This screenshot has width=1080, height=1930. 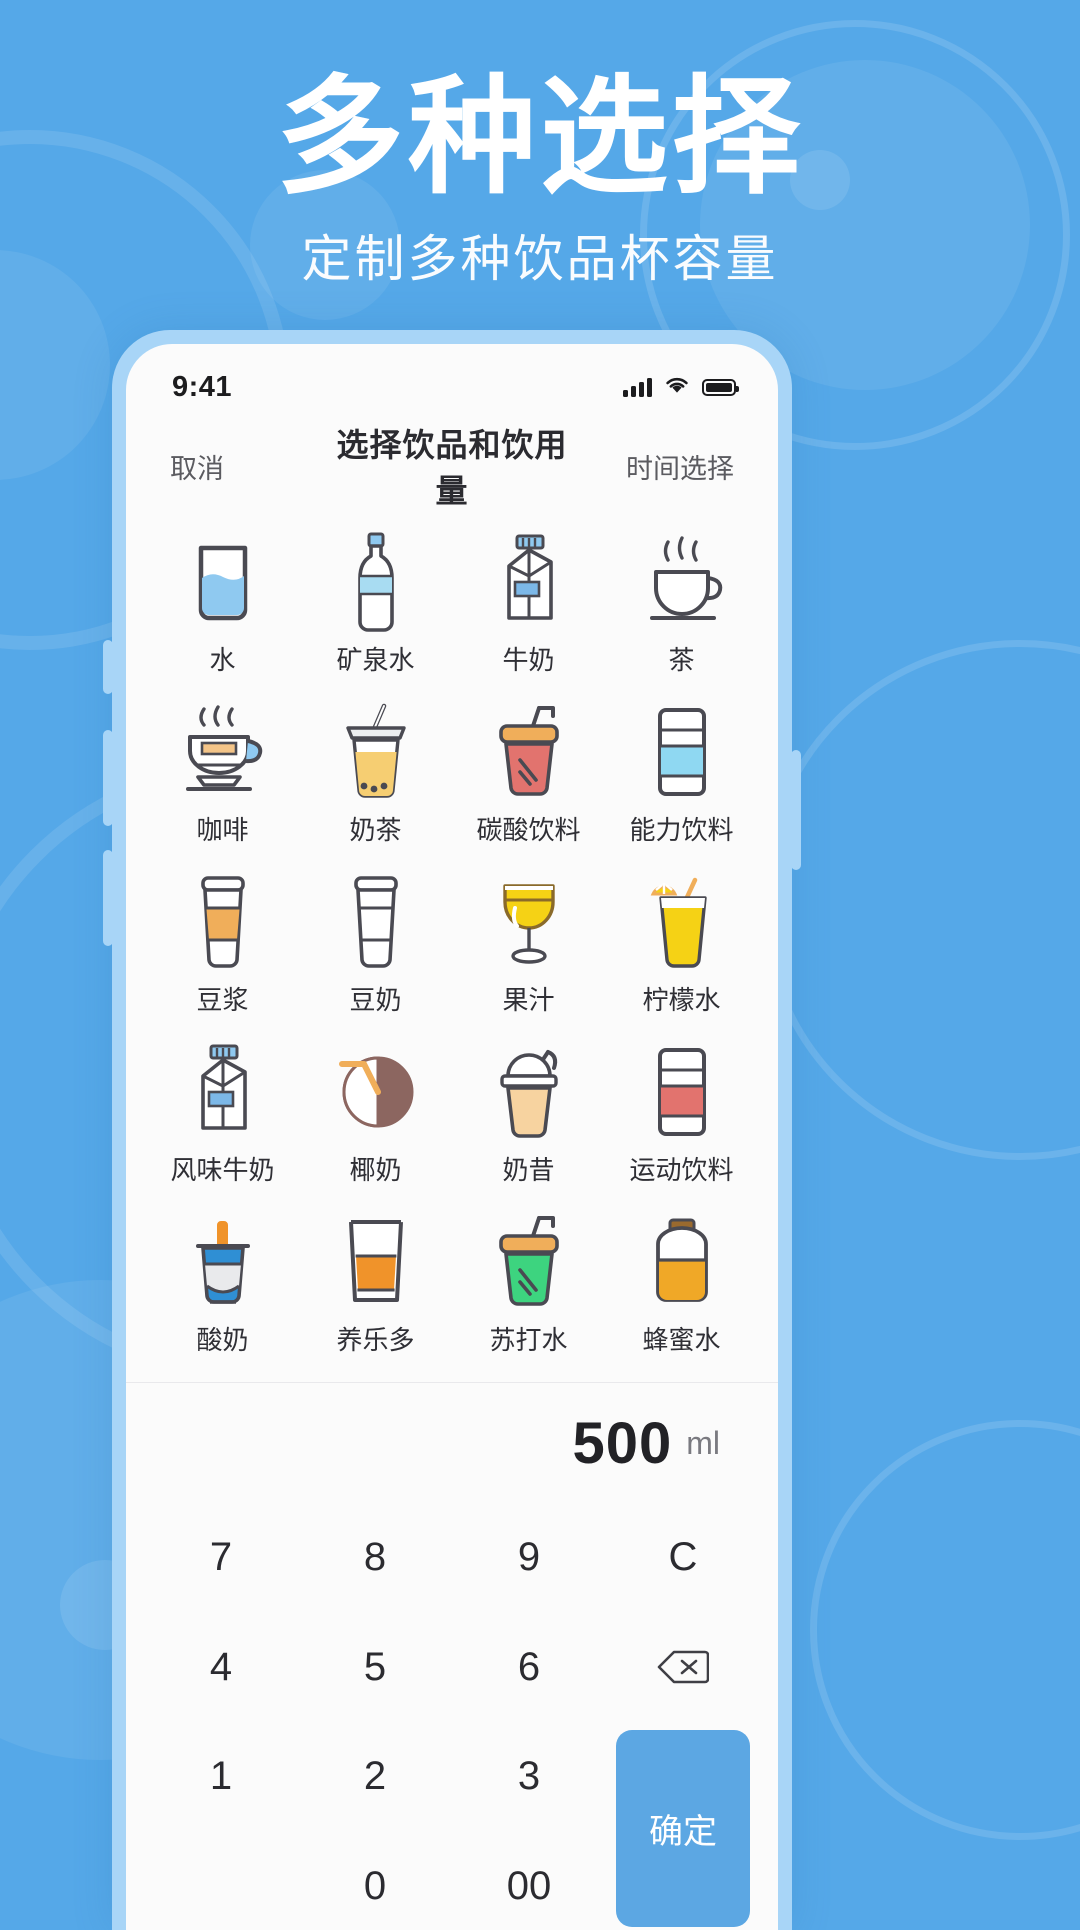 What do you see at coordinates (528, 998) in the screenshot?
I see `drink-label: 果汁` at bounding box center [528, 998].